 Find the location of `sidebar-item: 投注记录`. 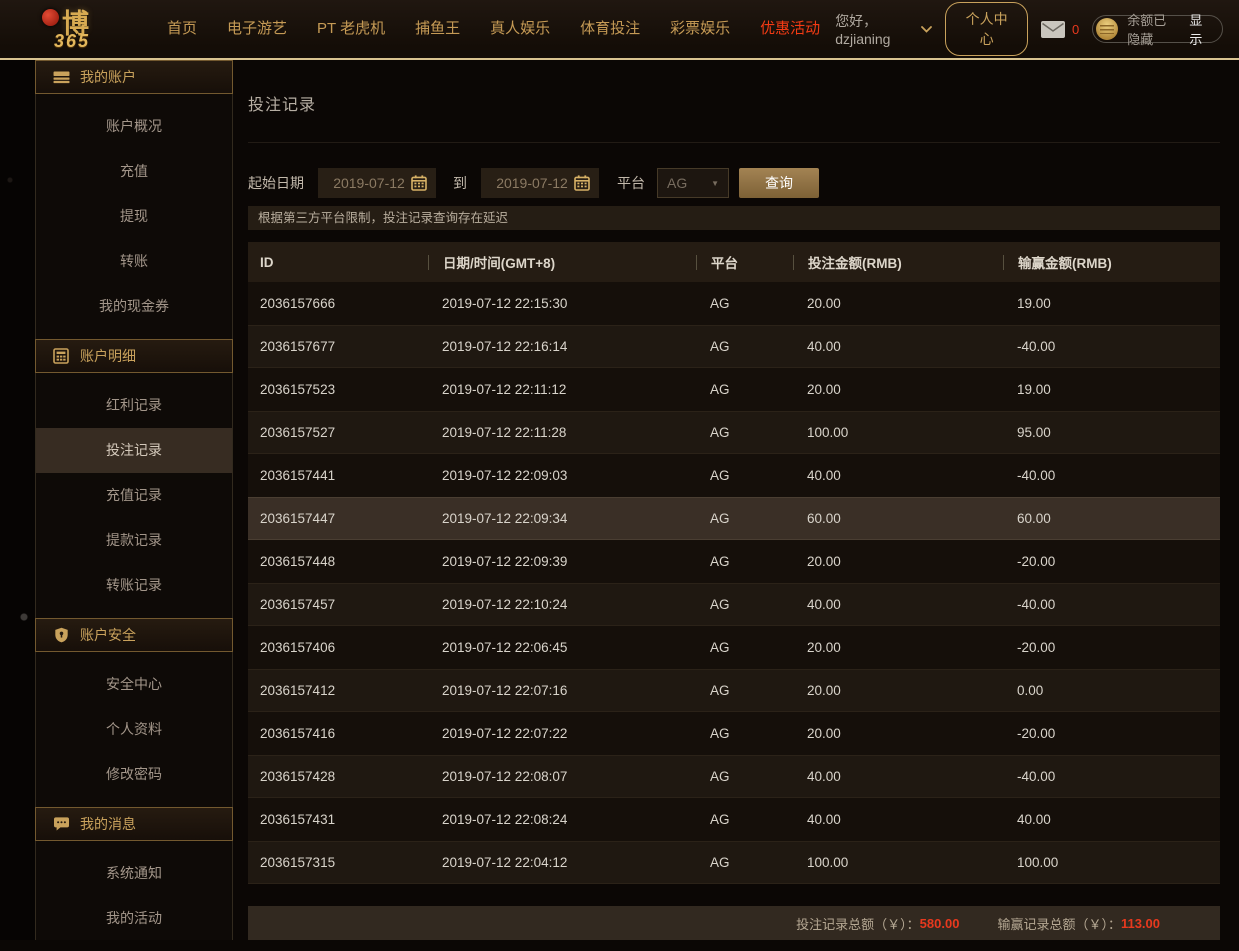

sidebar-item: 投注记录 is located at coordinates (134, 450).